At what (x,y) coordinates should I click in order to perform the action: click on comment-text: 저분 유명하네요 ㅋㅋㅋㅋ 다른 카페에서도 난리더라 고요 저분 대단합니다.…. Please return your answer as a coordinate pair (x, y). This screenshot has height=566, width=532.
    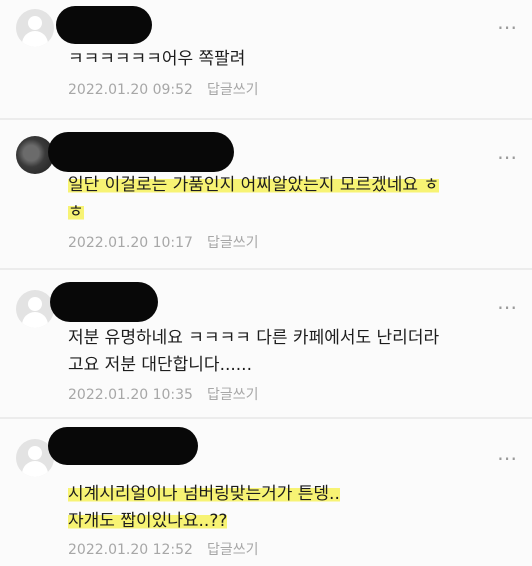
    Looking at the image, I should click on (288, 352).